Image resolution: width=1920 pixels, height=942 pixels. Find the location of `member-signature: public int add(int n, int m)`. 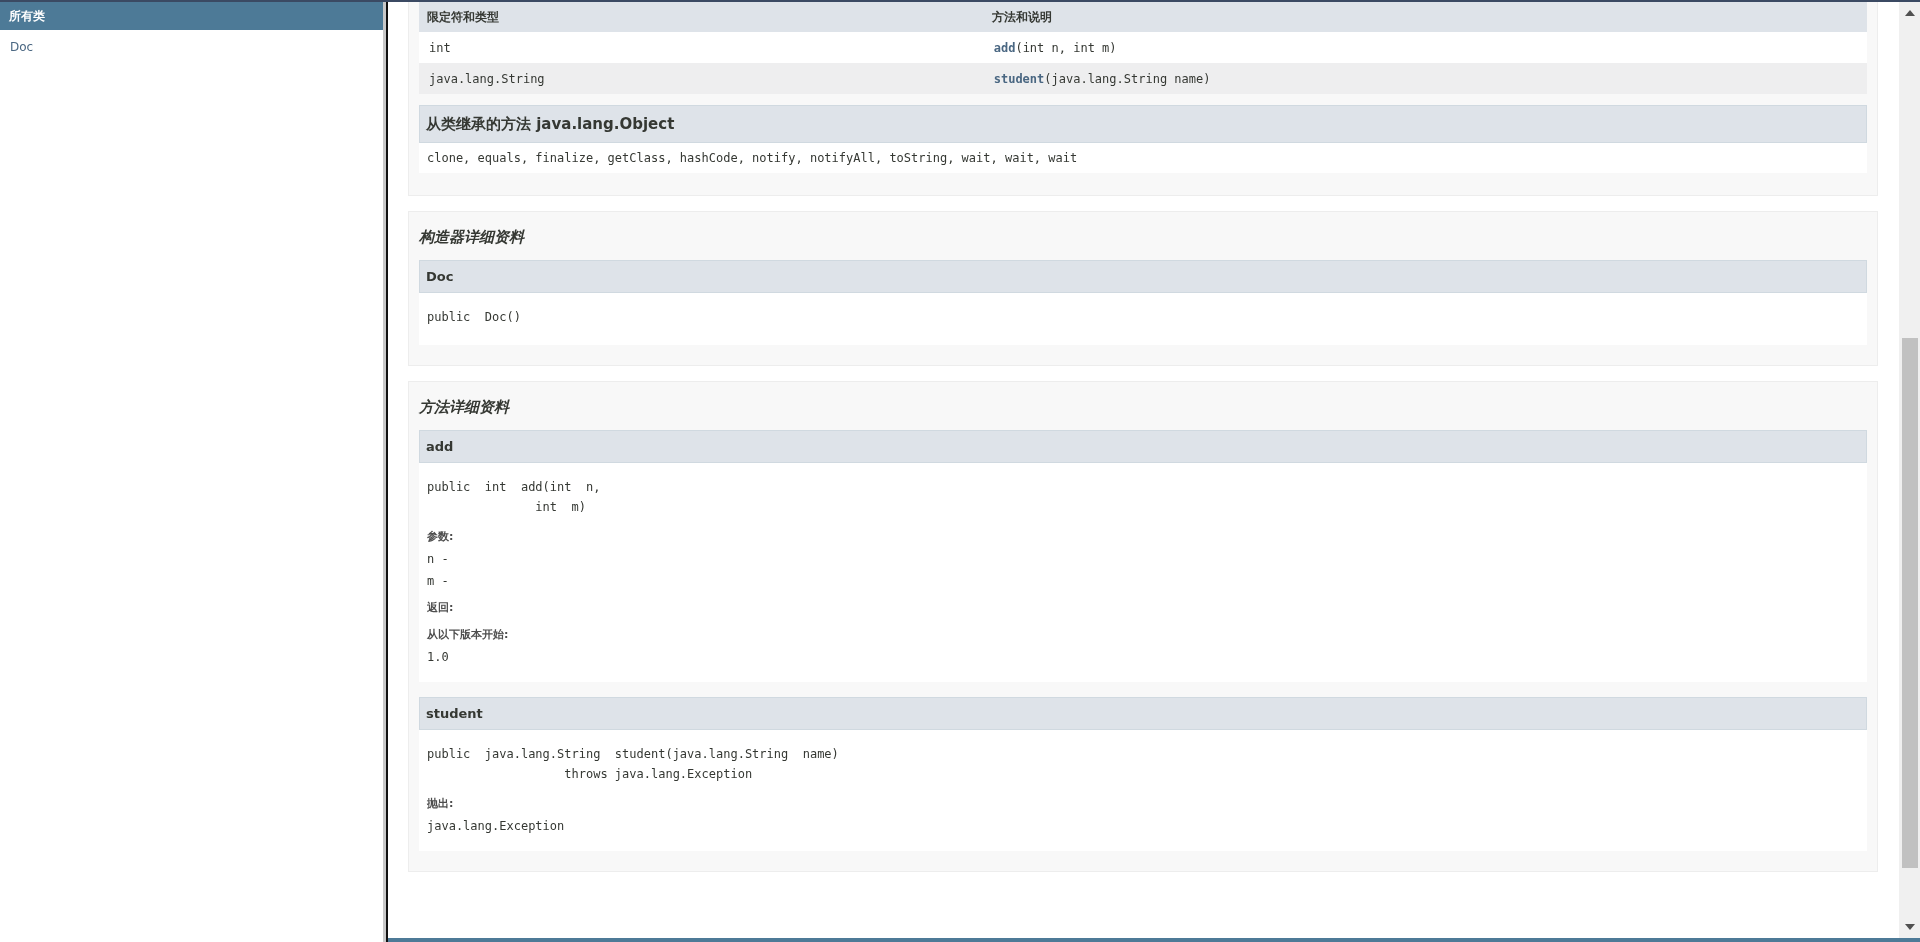

member-signature: public int add(int n, int m) is located at coordinates (514, 497).